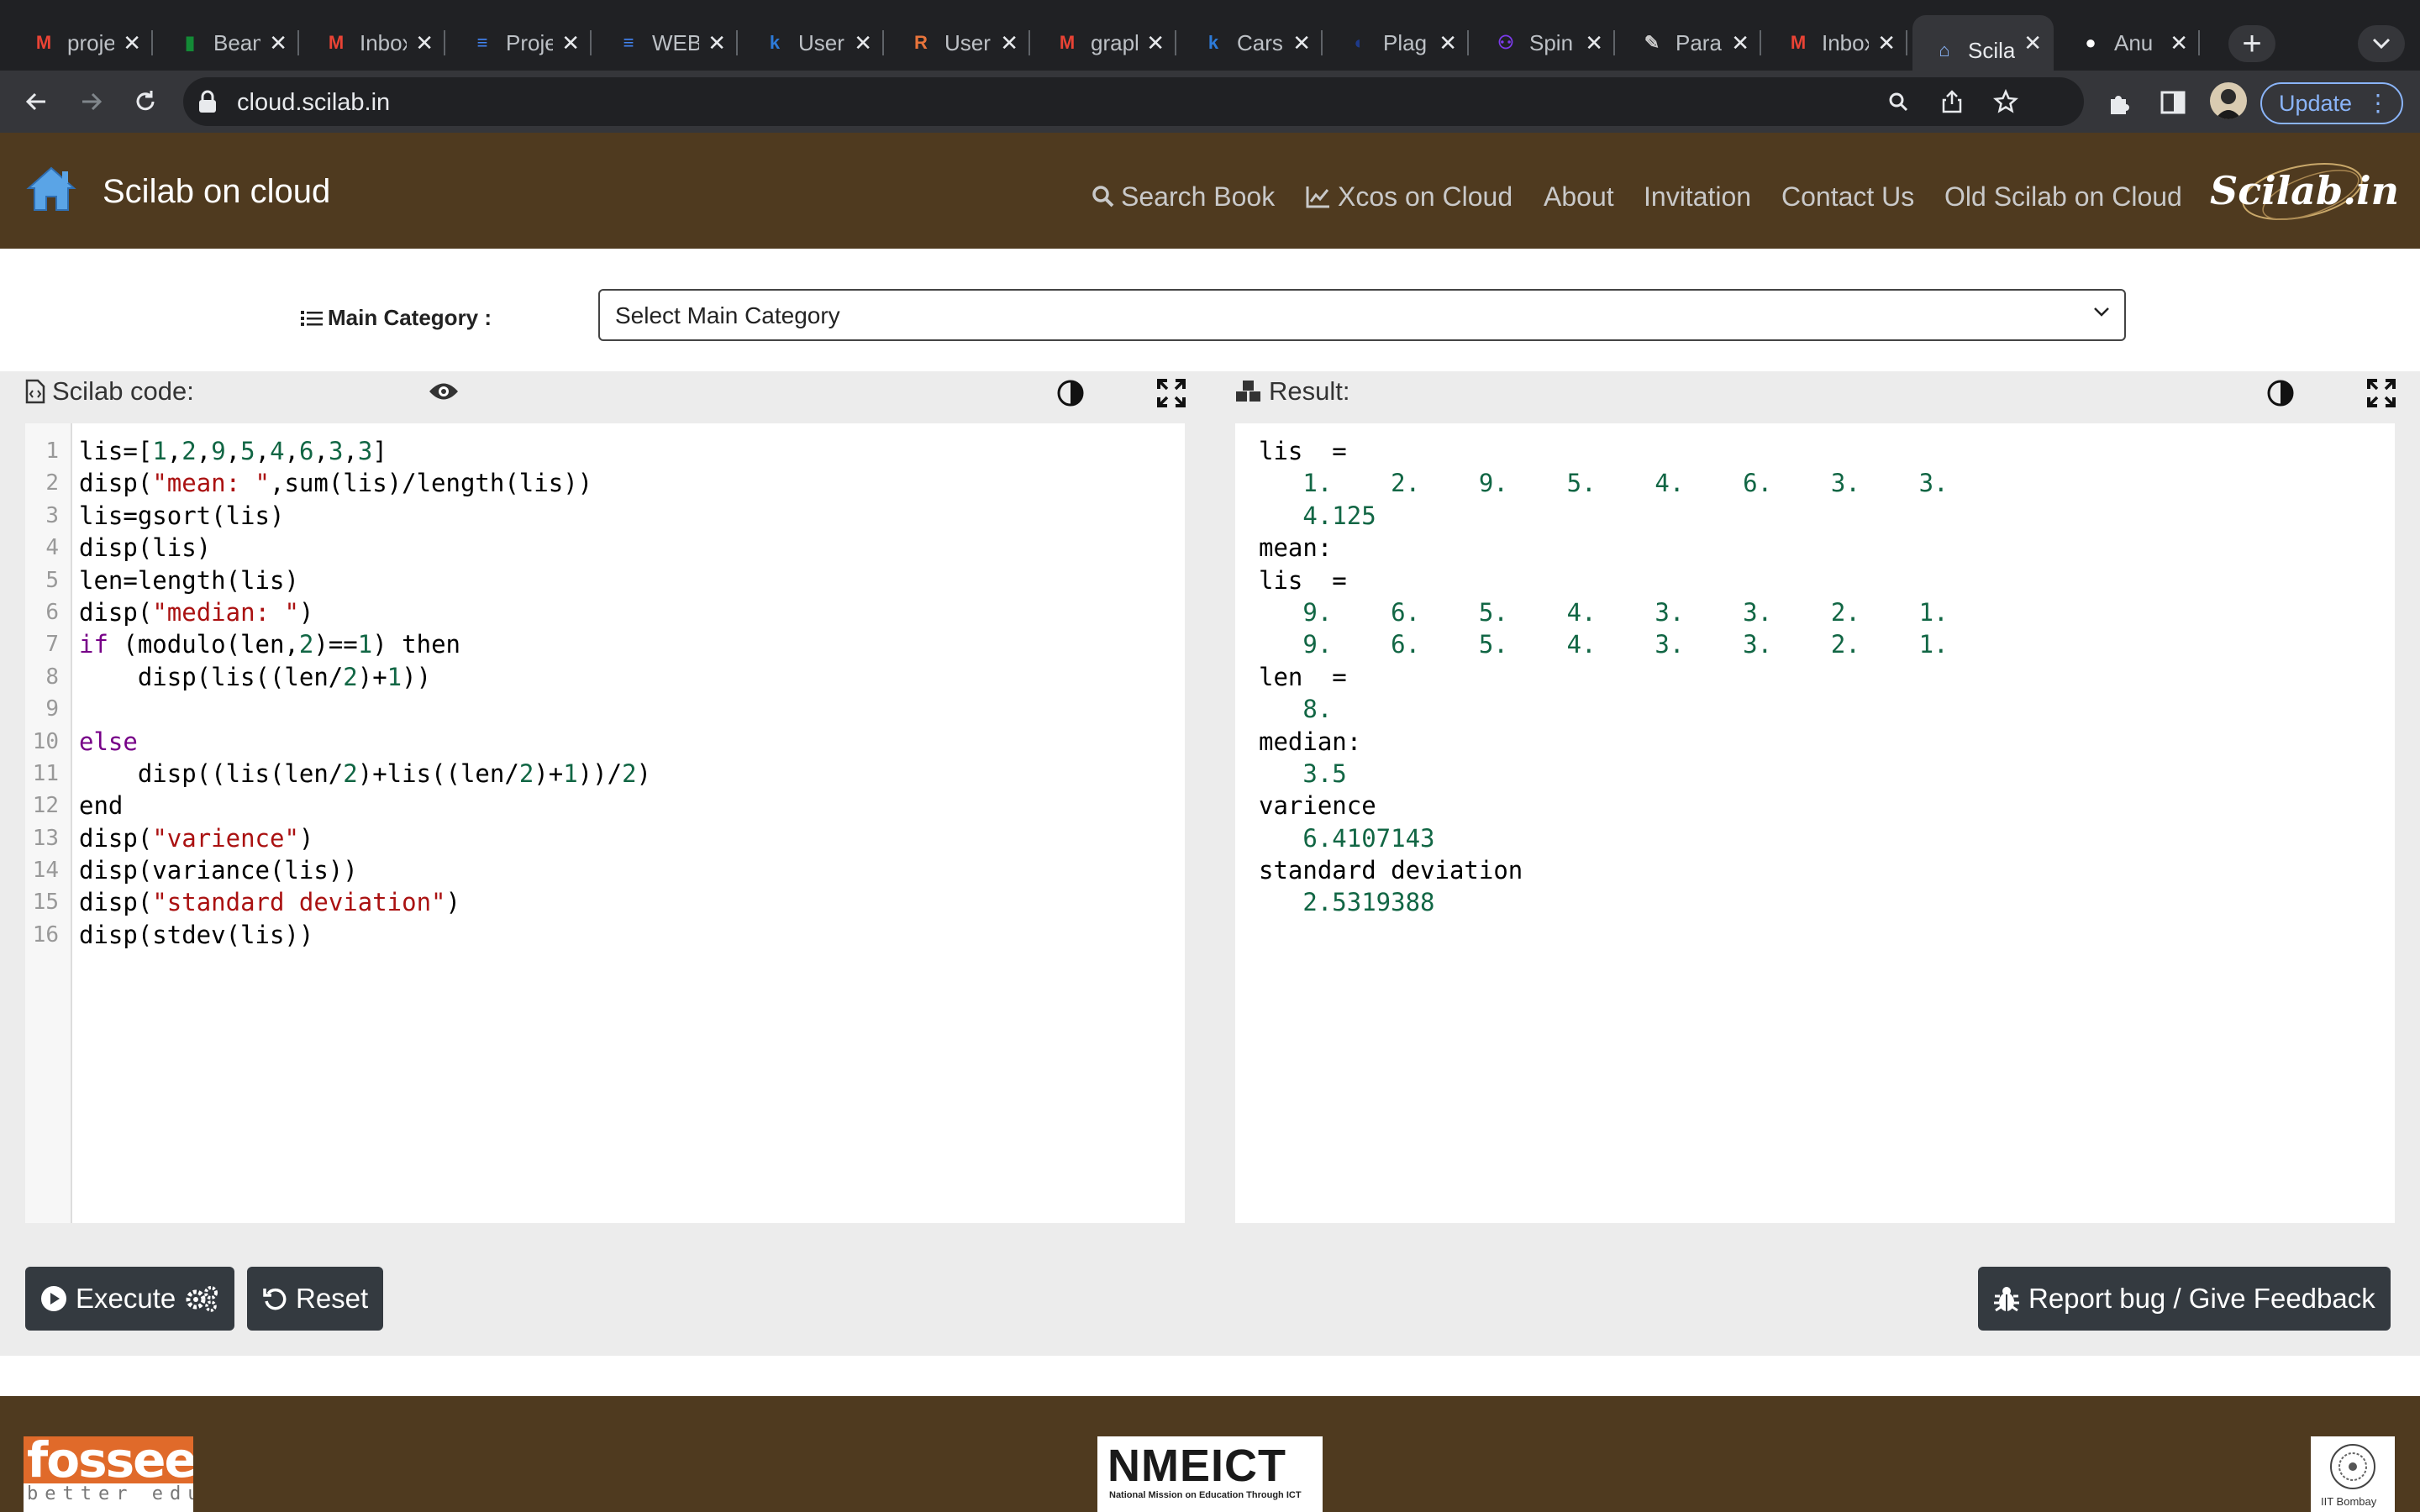 The width and height of the screenshot is (2420, 1512). Describe the element at coordinates (443, 391) in the screenshot. I see `preview-eye-icon` at that location.